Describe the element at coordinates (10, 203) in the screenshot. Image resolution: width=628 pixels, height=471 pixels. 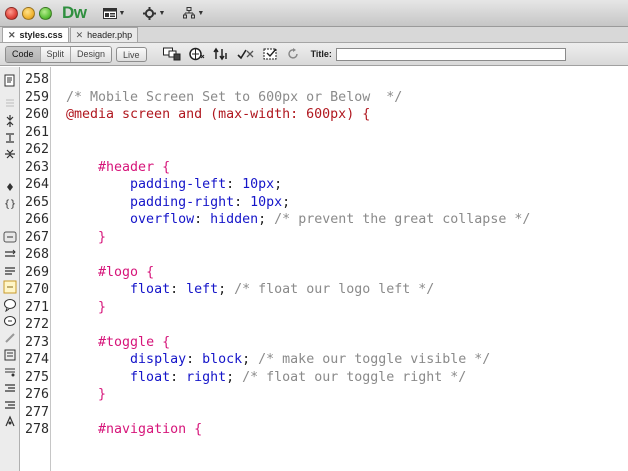
I see `highlight-invalid-icon: {}` at that location.